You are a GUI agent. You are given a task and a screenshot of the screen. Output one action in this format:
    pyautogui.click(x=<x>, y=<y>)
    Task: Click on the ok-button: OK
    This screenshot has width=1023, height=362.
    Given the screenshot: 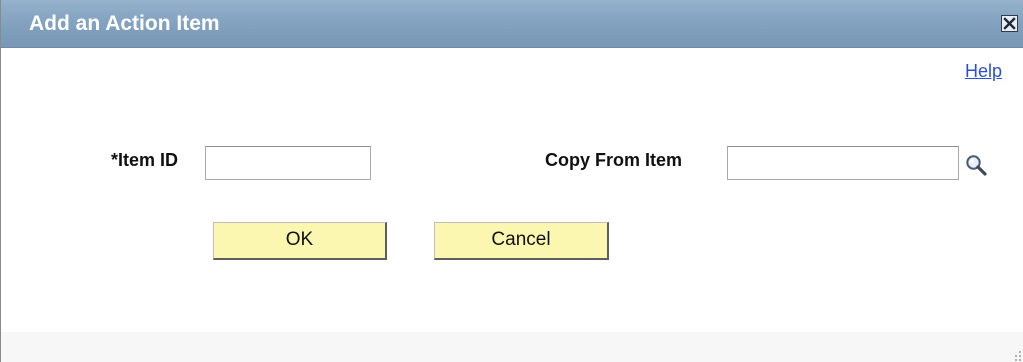 What is the action you would take?
    pyautogui.click(x=300, y=241)
    